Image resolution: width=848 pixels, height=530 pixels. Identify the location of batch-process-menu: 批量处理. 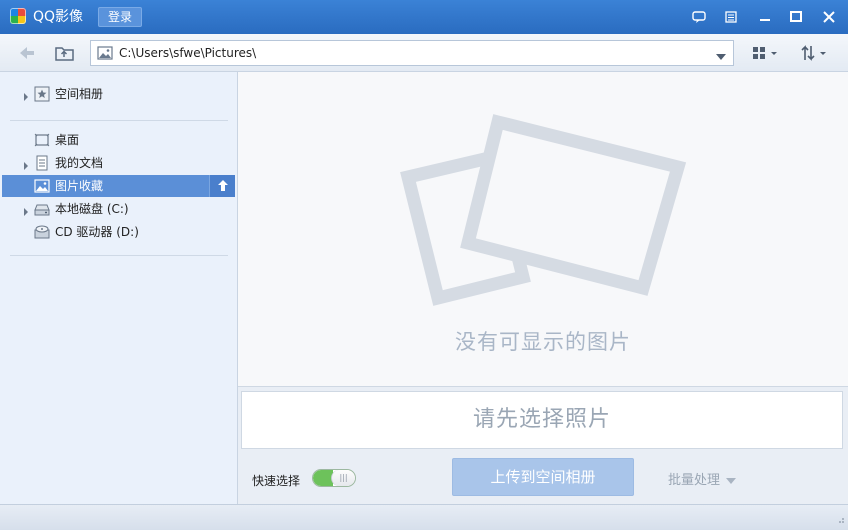
(702, 478).